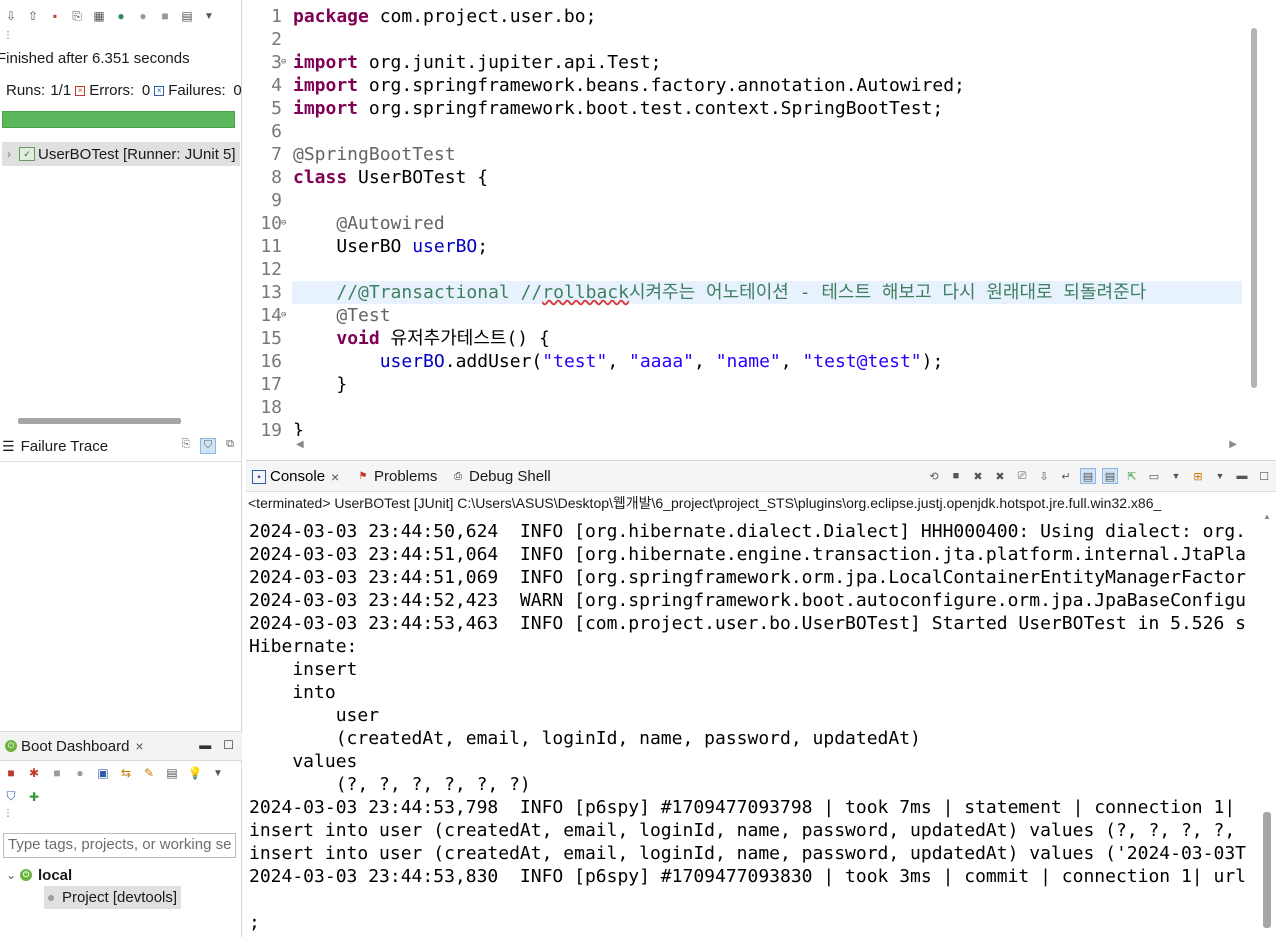 The width and height of the screenshot is (1276, 937). Describe the element at coordinates (746, 246) in the screenshot. I see `code-line: 11 UserBO userBO;` at that location.